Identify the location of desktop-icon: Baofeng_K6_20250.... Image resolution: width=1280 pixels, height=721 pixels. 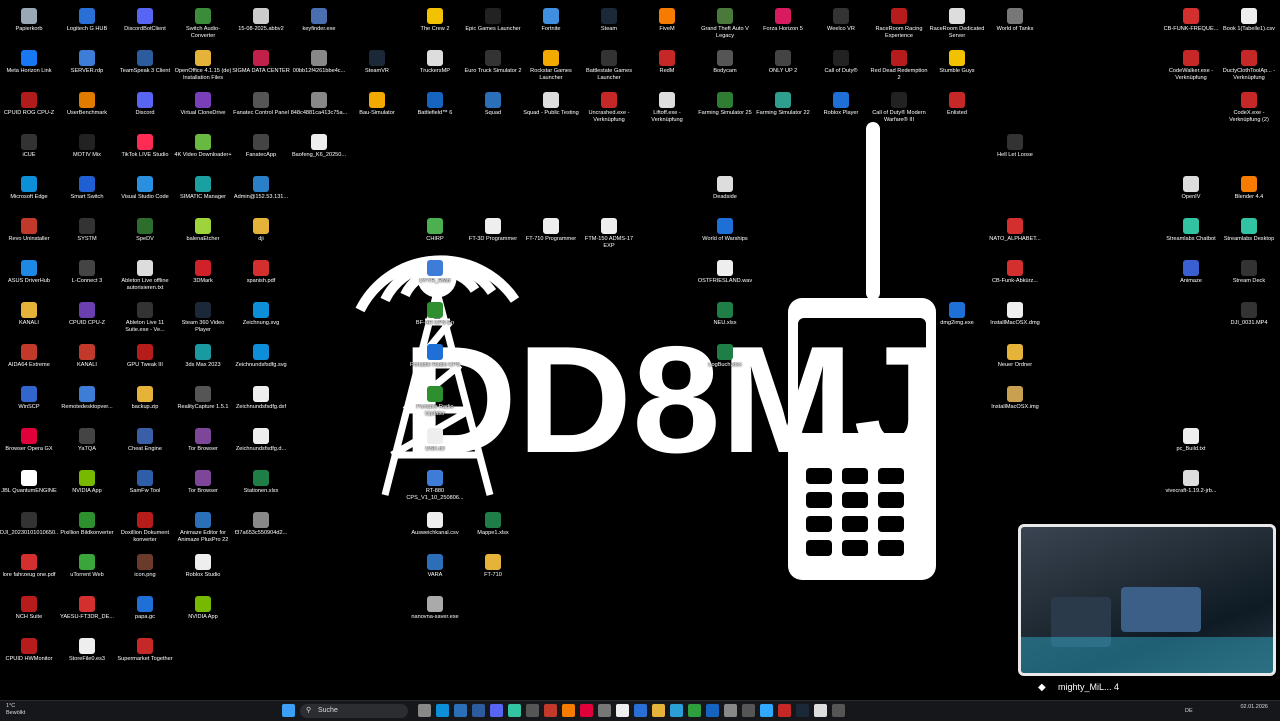
(319, 150).